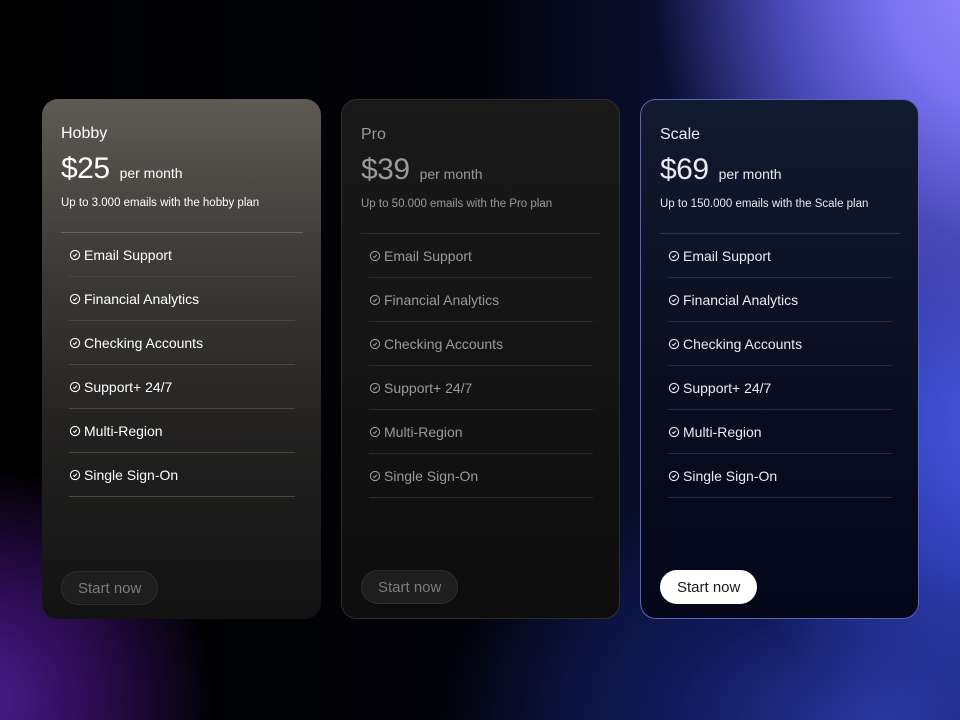 Image resolution: width=960 pixels, height=720 pixels. What do you see at coordinates (84, 133) in the screenshot?
I see `plan-name: Hobby` at bounding box center [84, 133].